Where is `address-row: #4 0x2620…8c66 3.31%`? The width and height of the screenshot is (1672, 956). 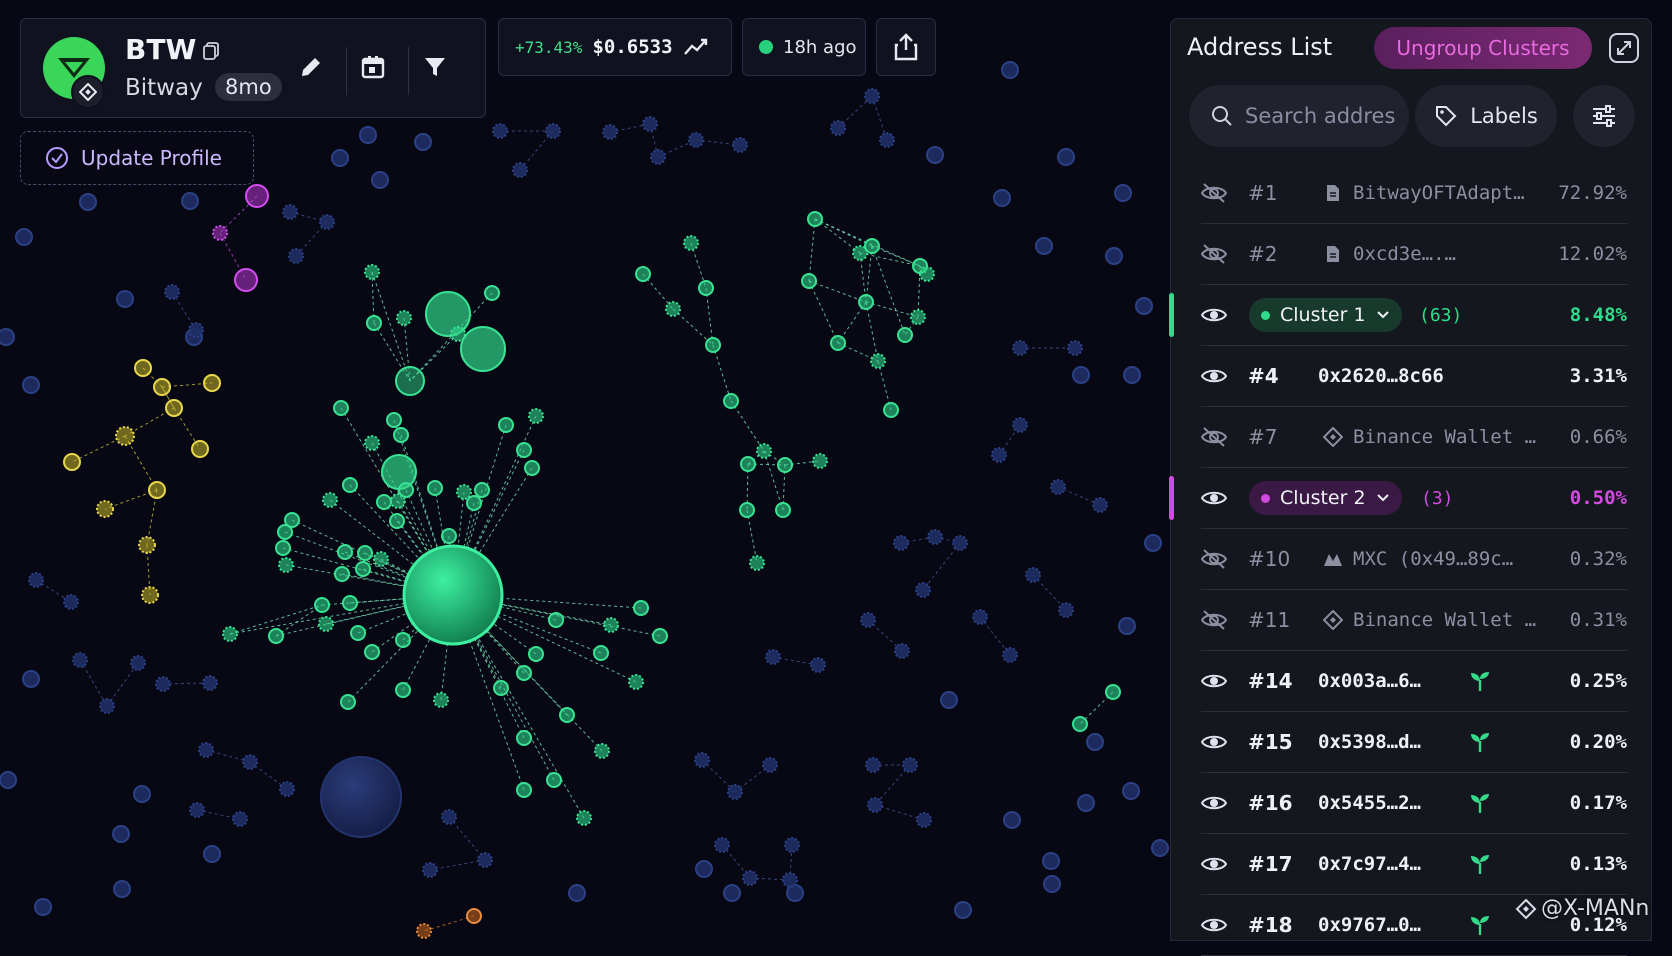
address-row: #4 0x2620…8c66 3.31% is located at coordinates (1413, 376).